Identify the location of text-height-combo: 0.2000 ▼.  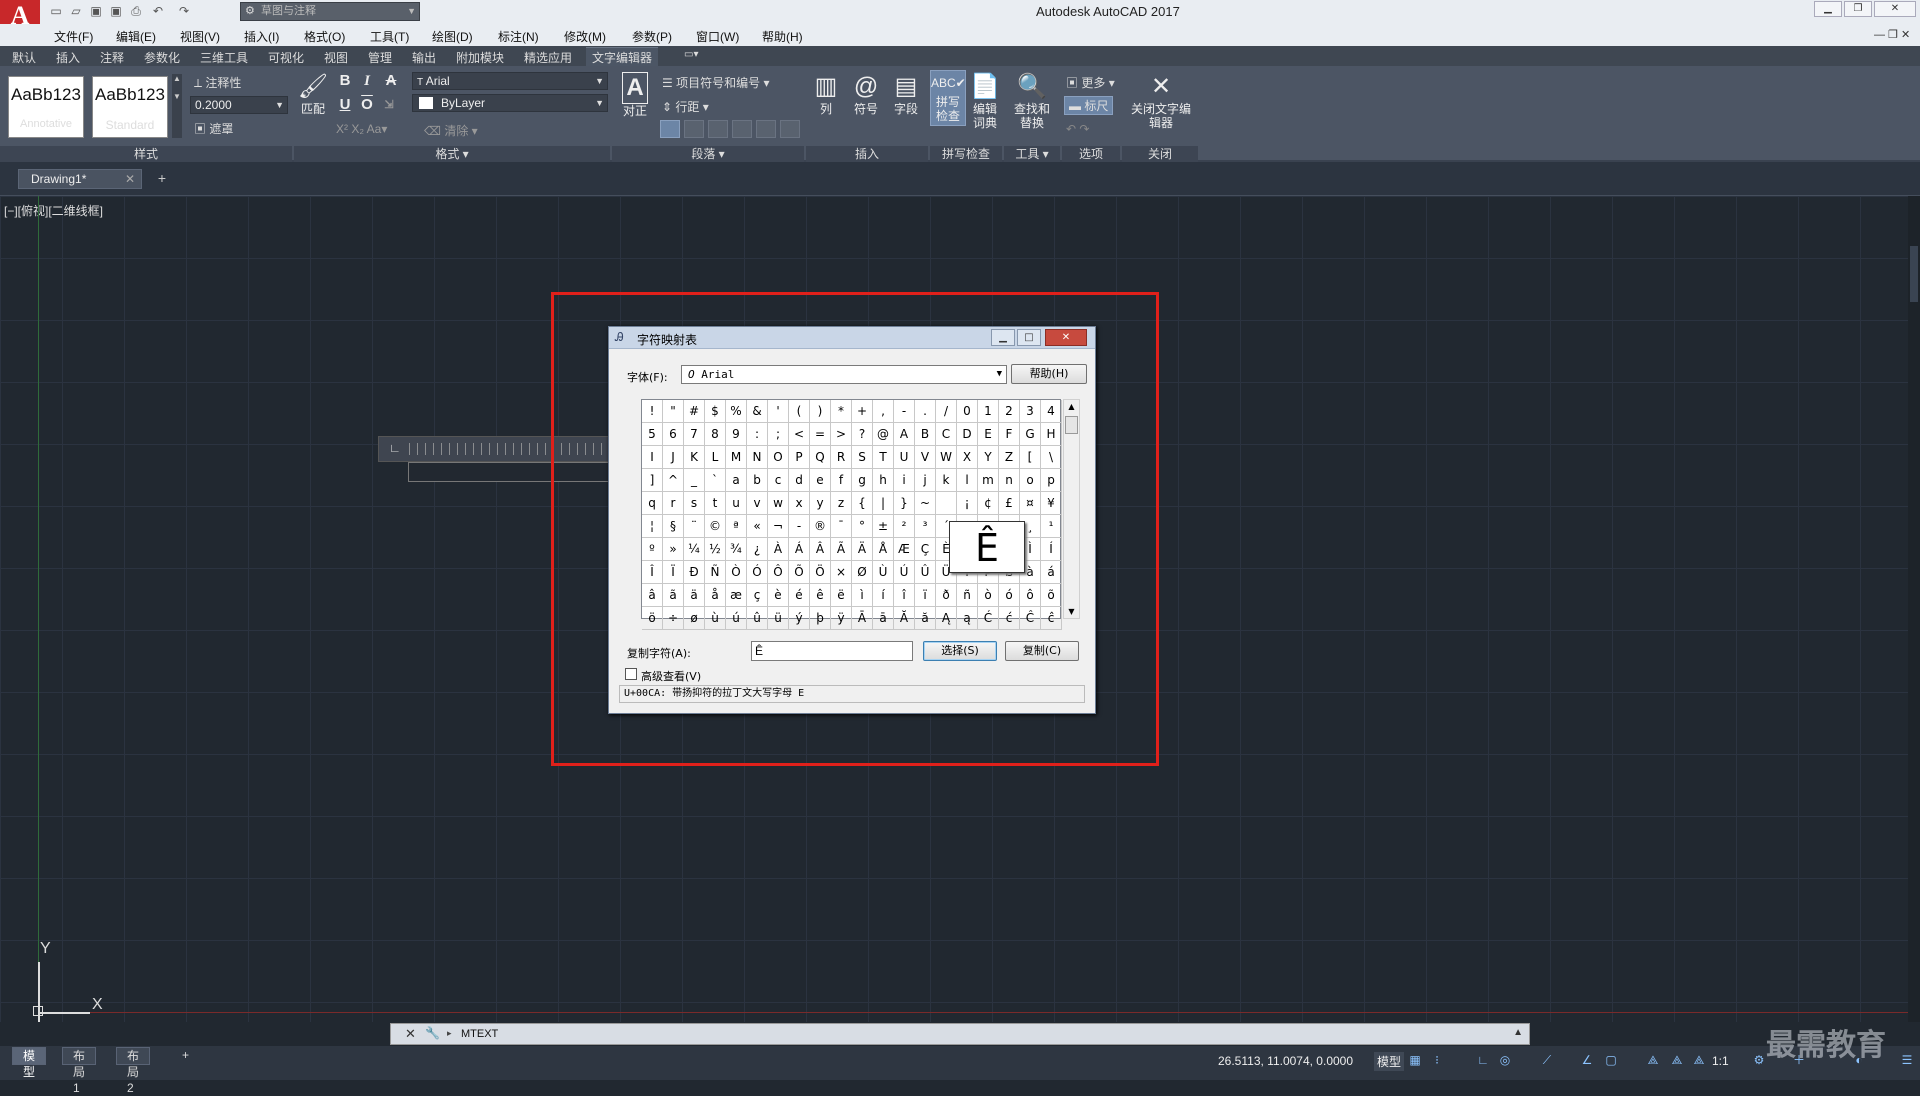
(239, 105).